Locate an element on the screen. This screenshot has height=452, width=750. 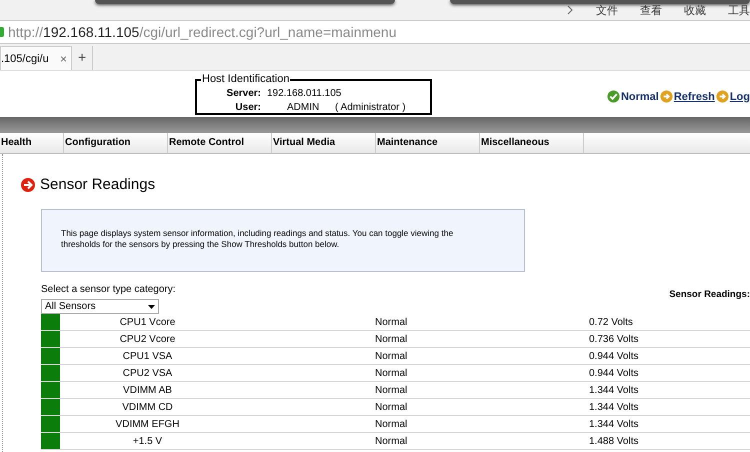
nav-tab: Remote Control is located at coordinates (220, 143).